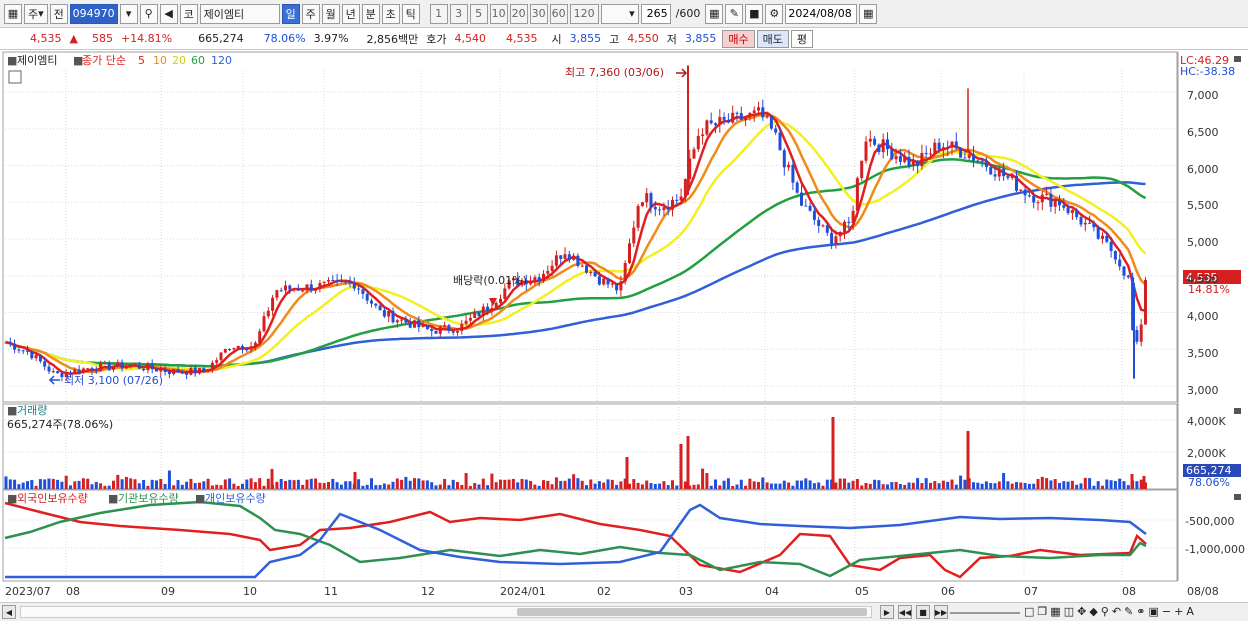 The image size is (1248, 621). What do you see at coordinates (221, 60) in the screenshot?
I see `ma120-label: 120` at bounding box center [221, 60].